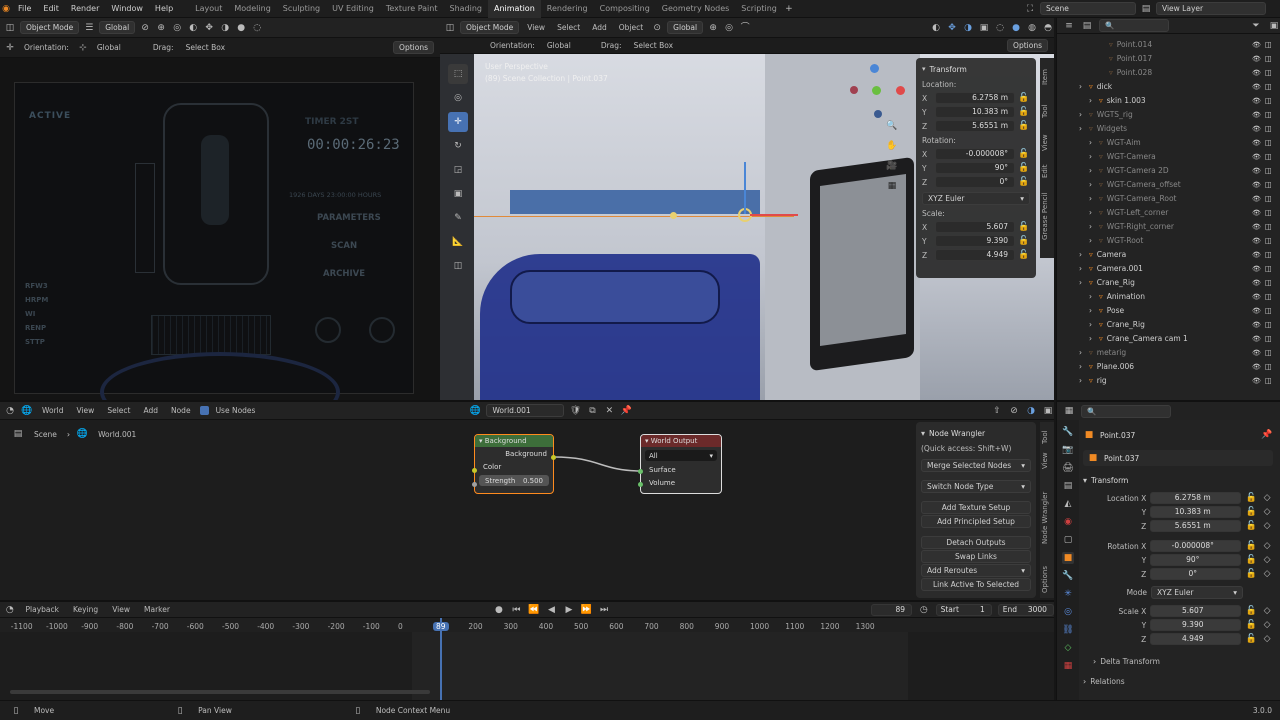 This screenshot has height=720, width=1280. Describe the element at coordinates (681, 455) in the screenshot. I see `target-dropdown: All ▾` at that location.